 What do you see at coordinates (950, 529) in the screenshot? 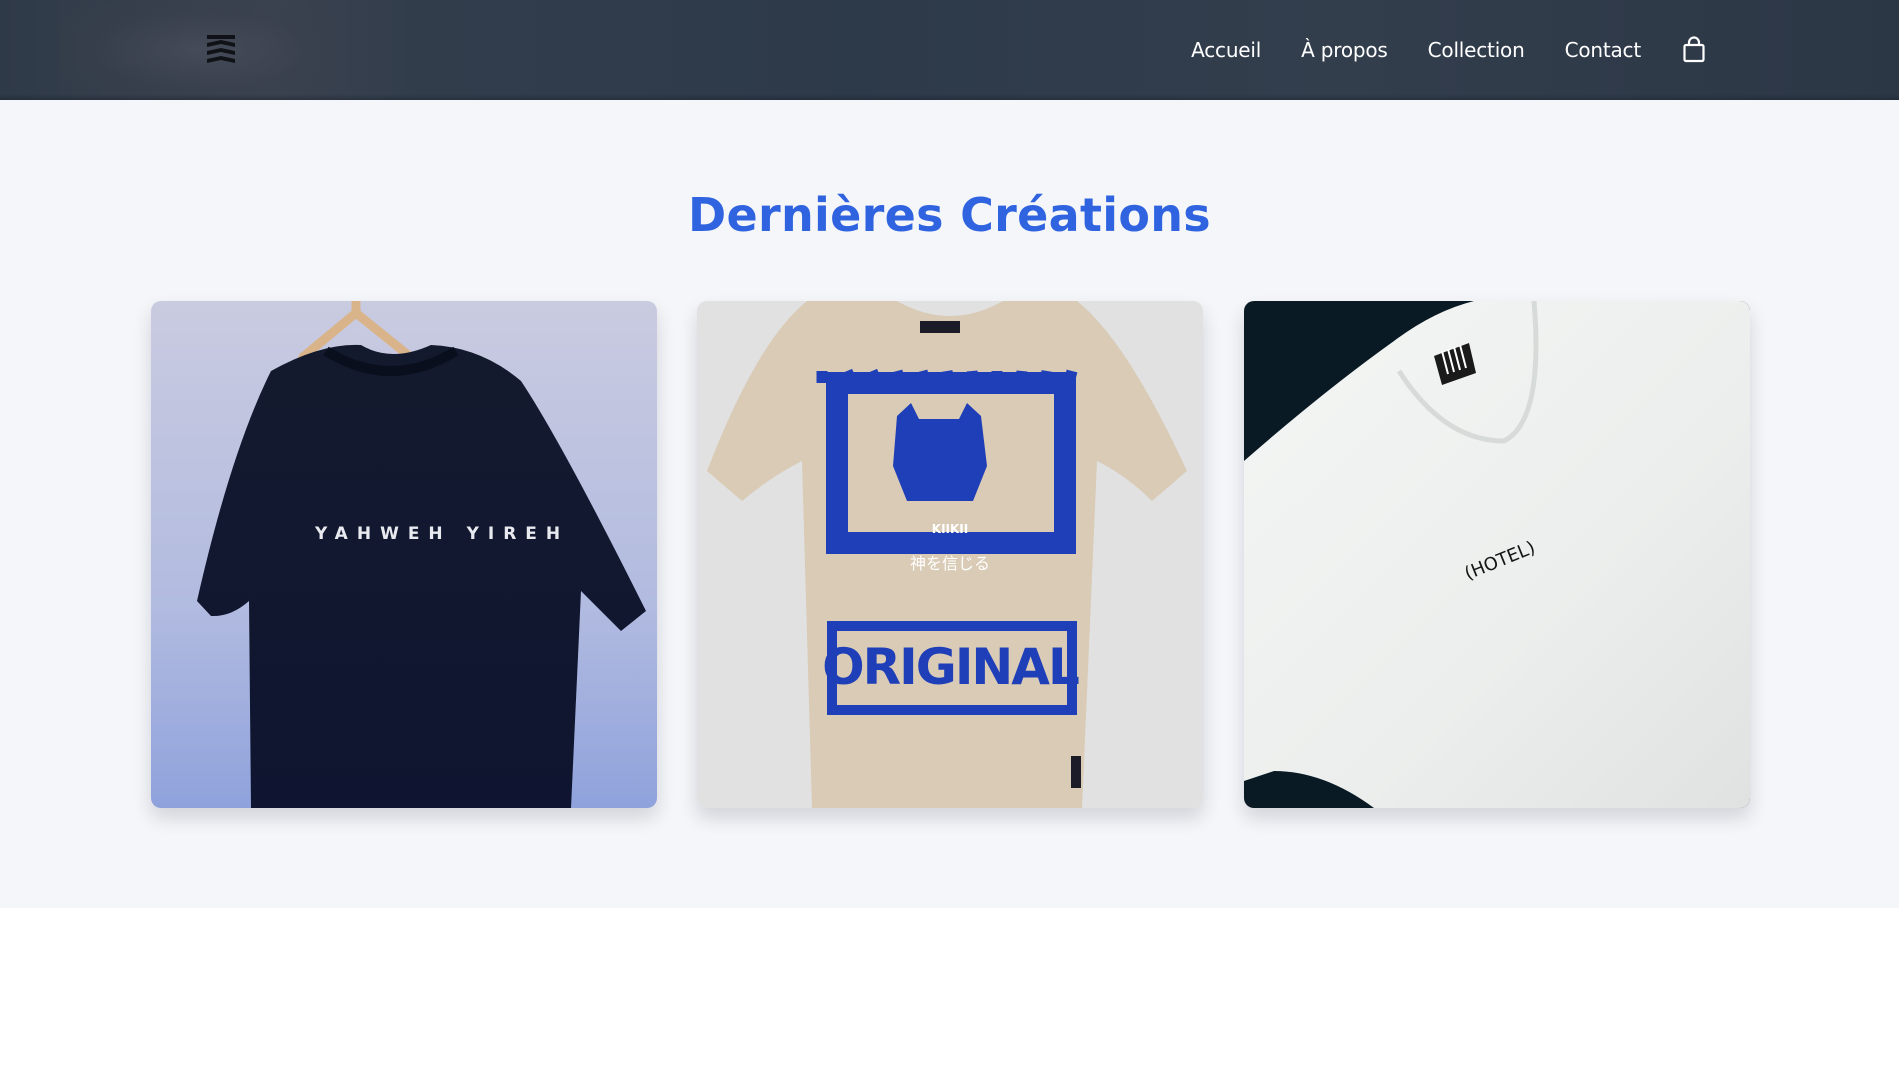
I see `shirt-print-brand: KIIKII` at bounding box center [950, 529].